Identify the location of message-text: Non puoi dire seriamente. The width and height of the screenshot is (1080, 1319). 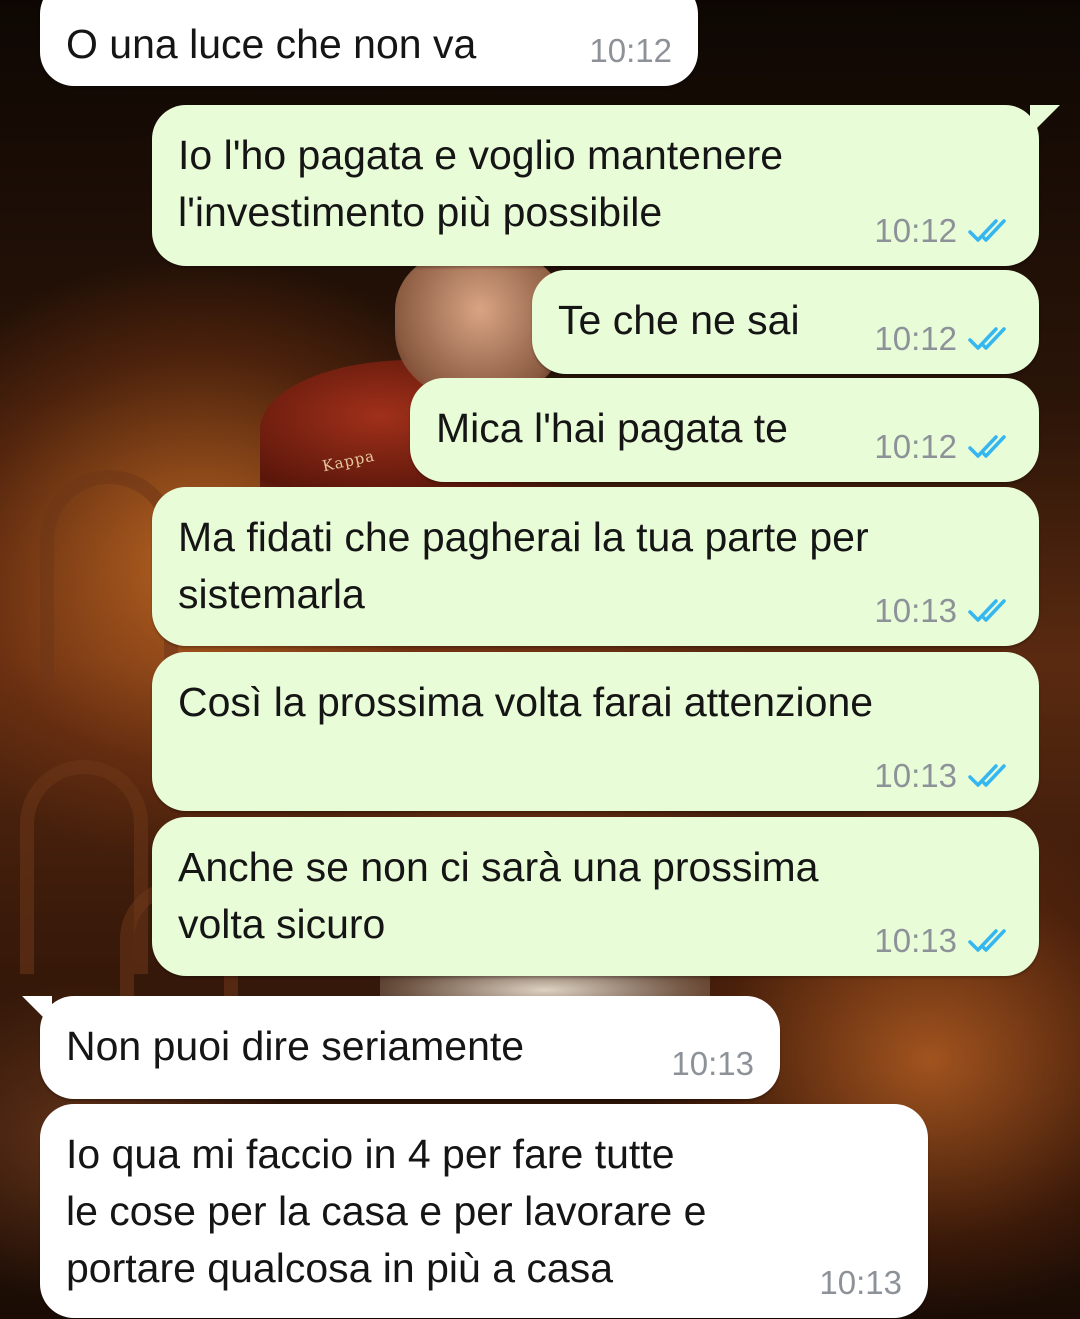
(295, 1046).